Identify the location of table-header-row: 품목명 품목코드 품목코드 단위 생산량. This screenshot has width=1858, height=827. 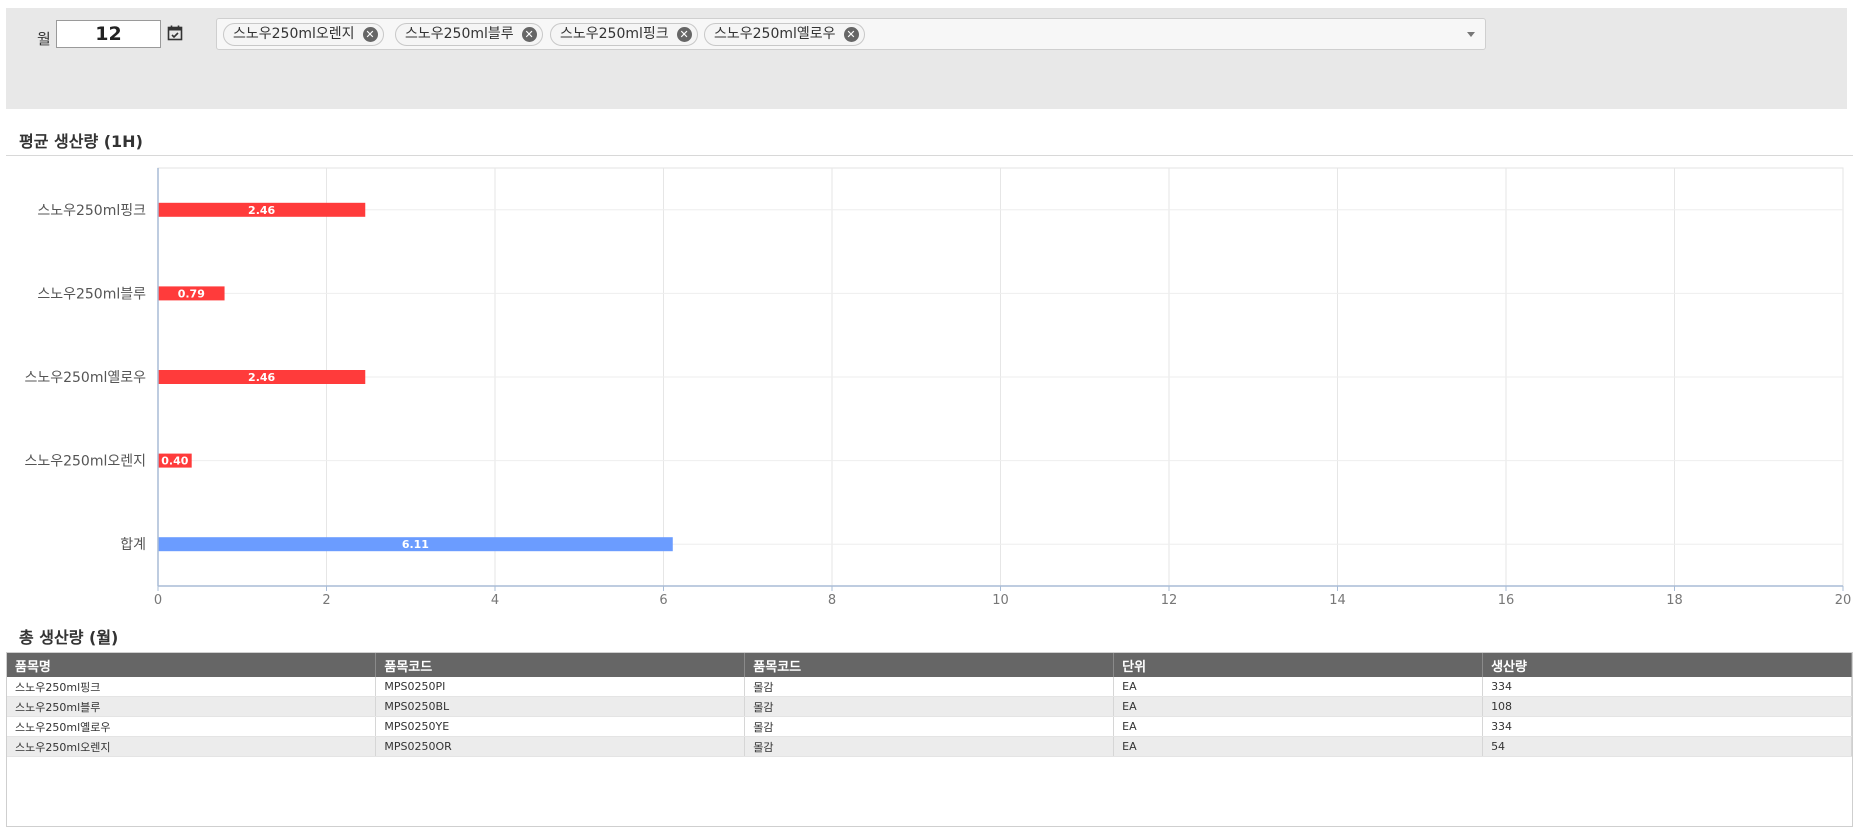
(929, 665).